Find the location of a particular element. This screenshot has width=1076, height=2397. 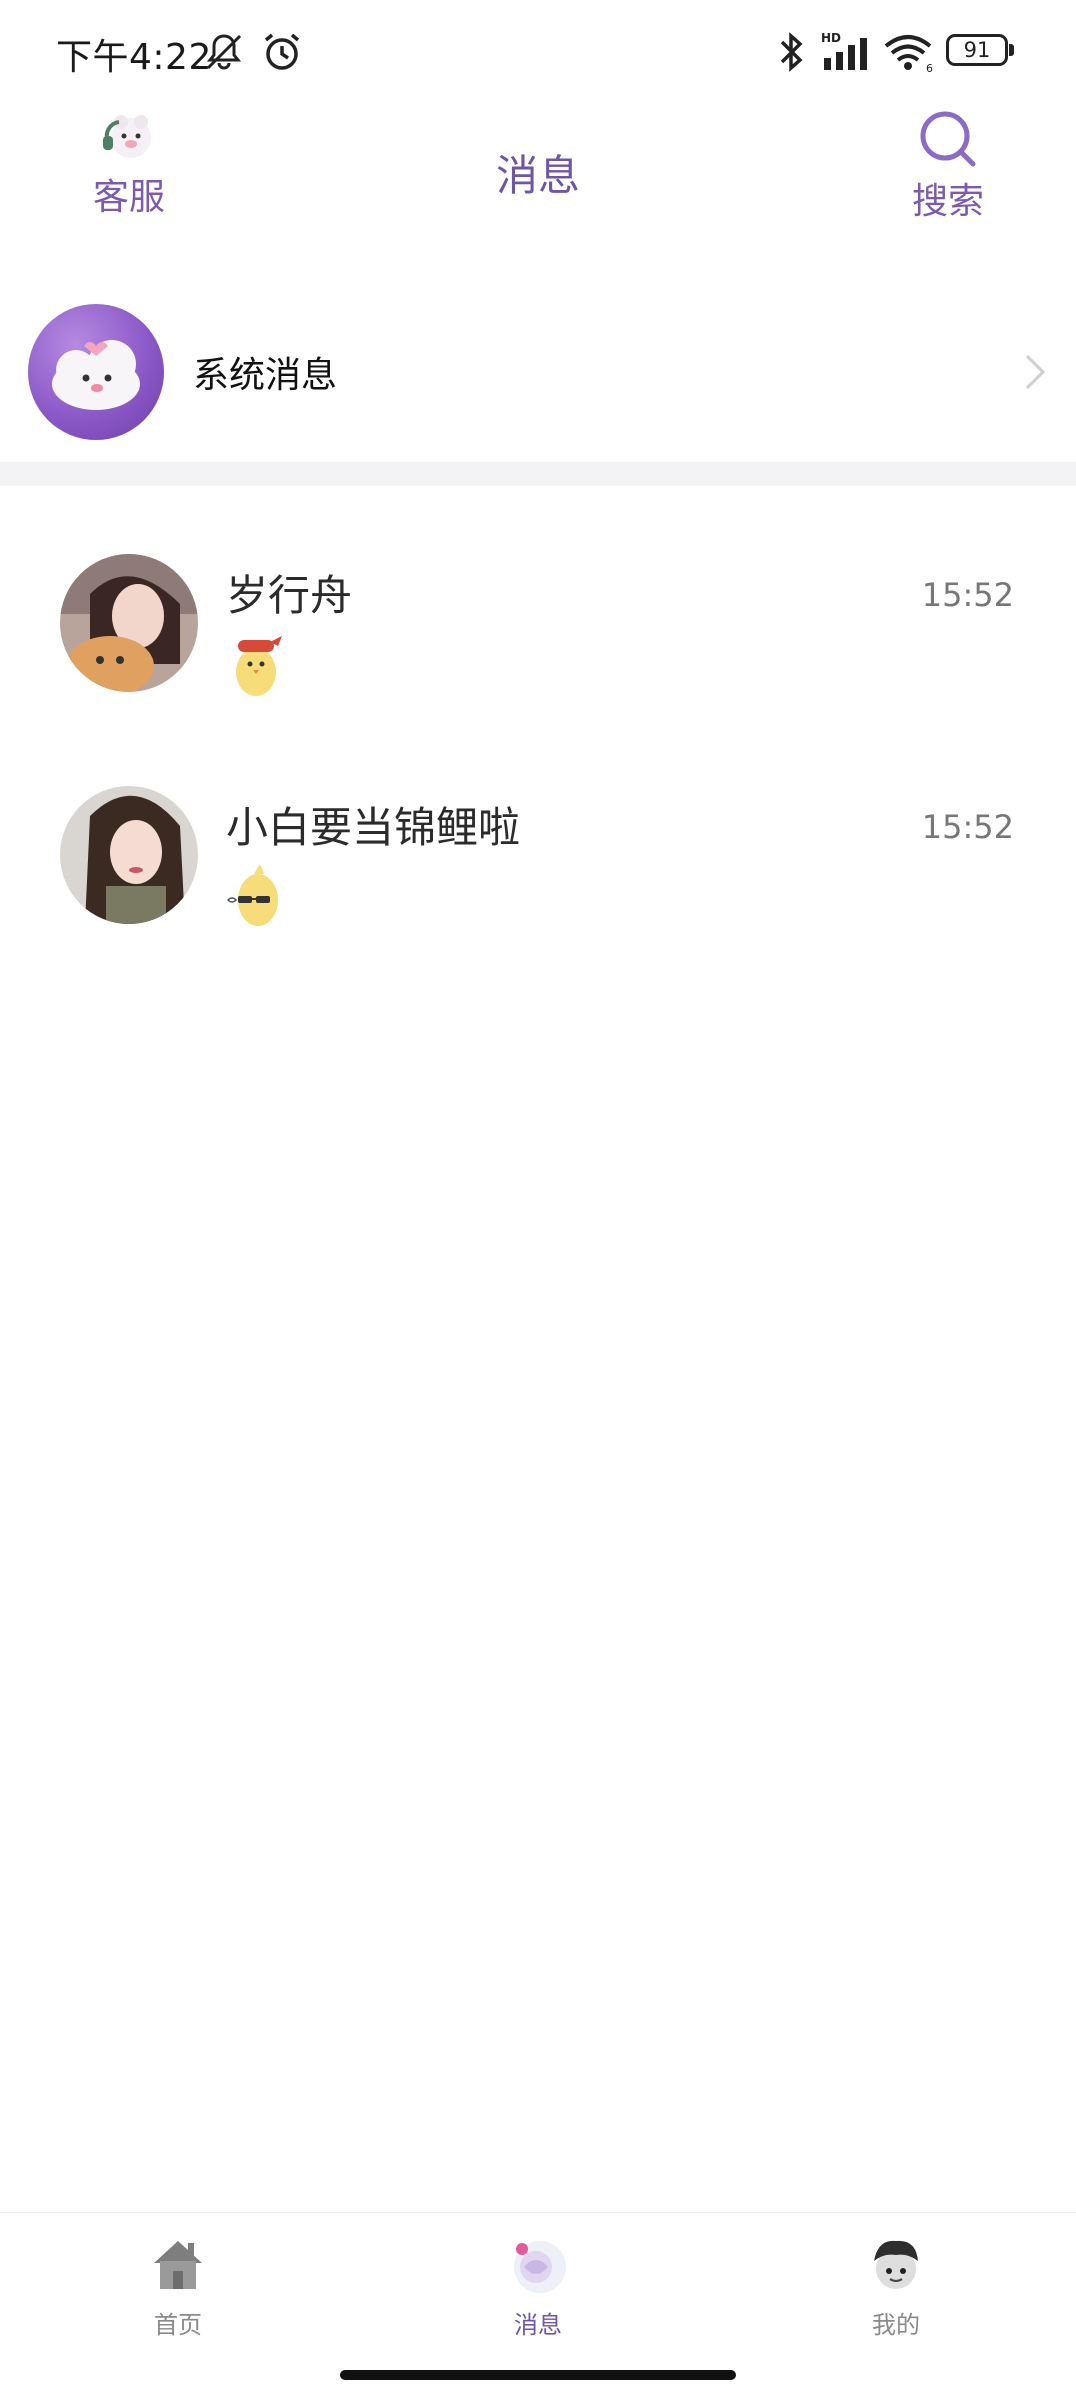

battery-icon: 91 is located at coordinates (980, 50).